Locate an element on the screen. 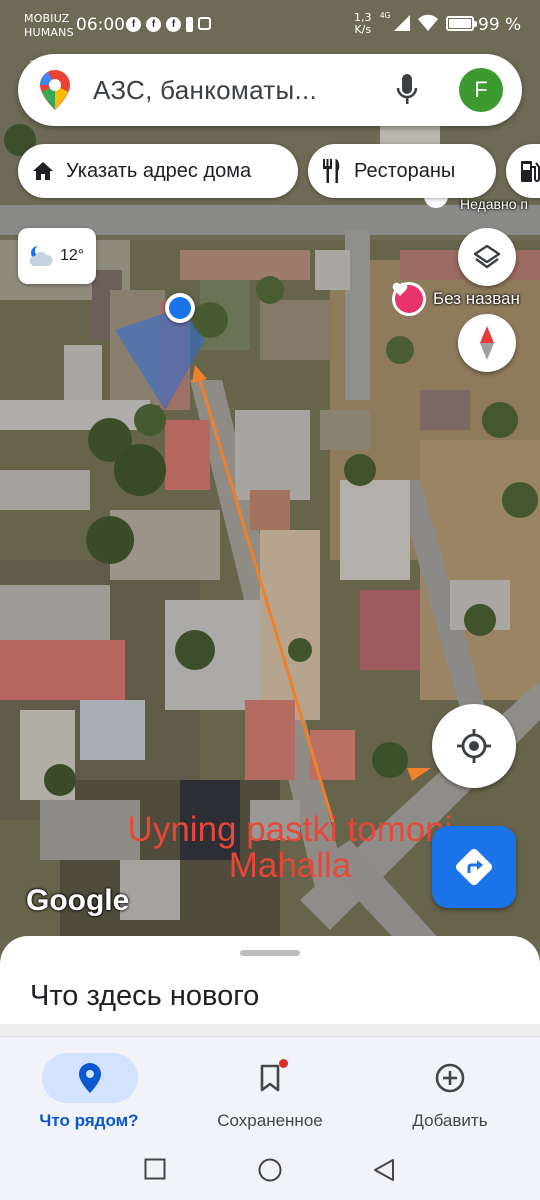 The height and width of the screenshot is (1200, 540). notification-dot is located at coordinates (283, 1063).